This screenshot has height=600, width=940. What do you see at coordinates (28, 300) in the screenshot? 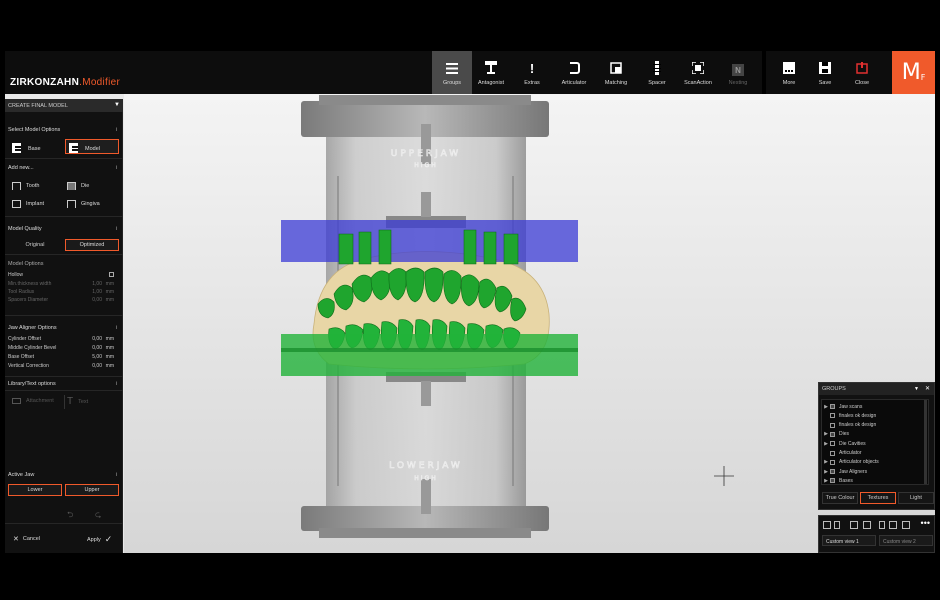
I see `option-label: Spacers Diameter` at bounding box center [28, 300].